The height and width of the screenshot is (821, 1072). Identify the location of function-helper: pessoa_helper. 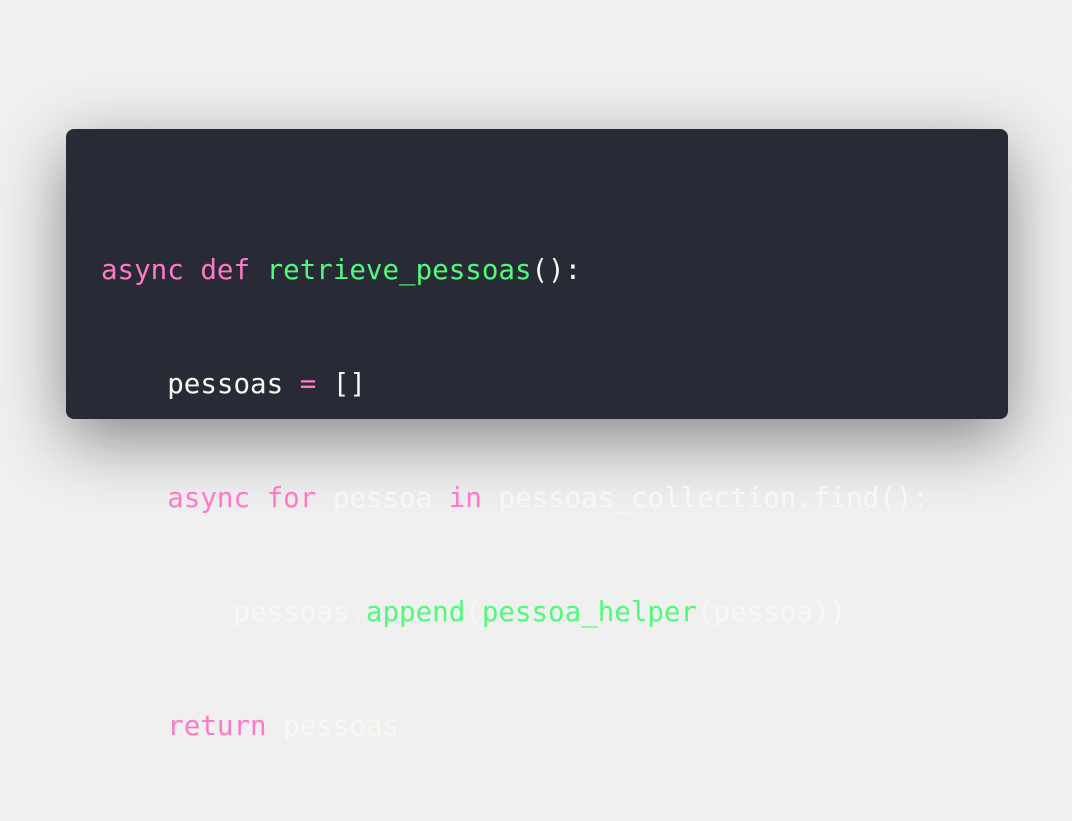
(589, 612).